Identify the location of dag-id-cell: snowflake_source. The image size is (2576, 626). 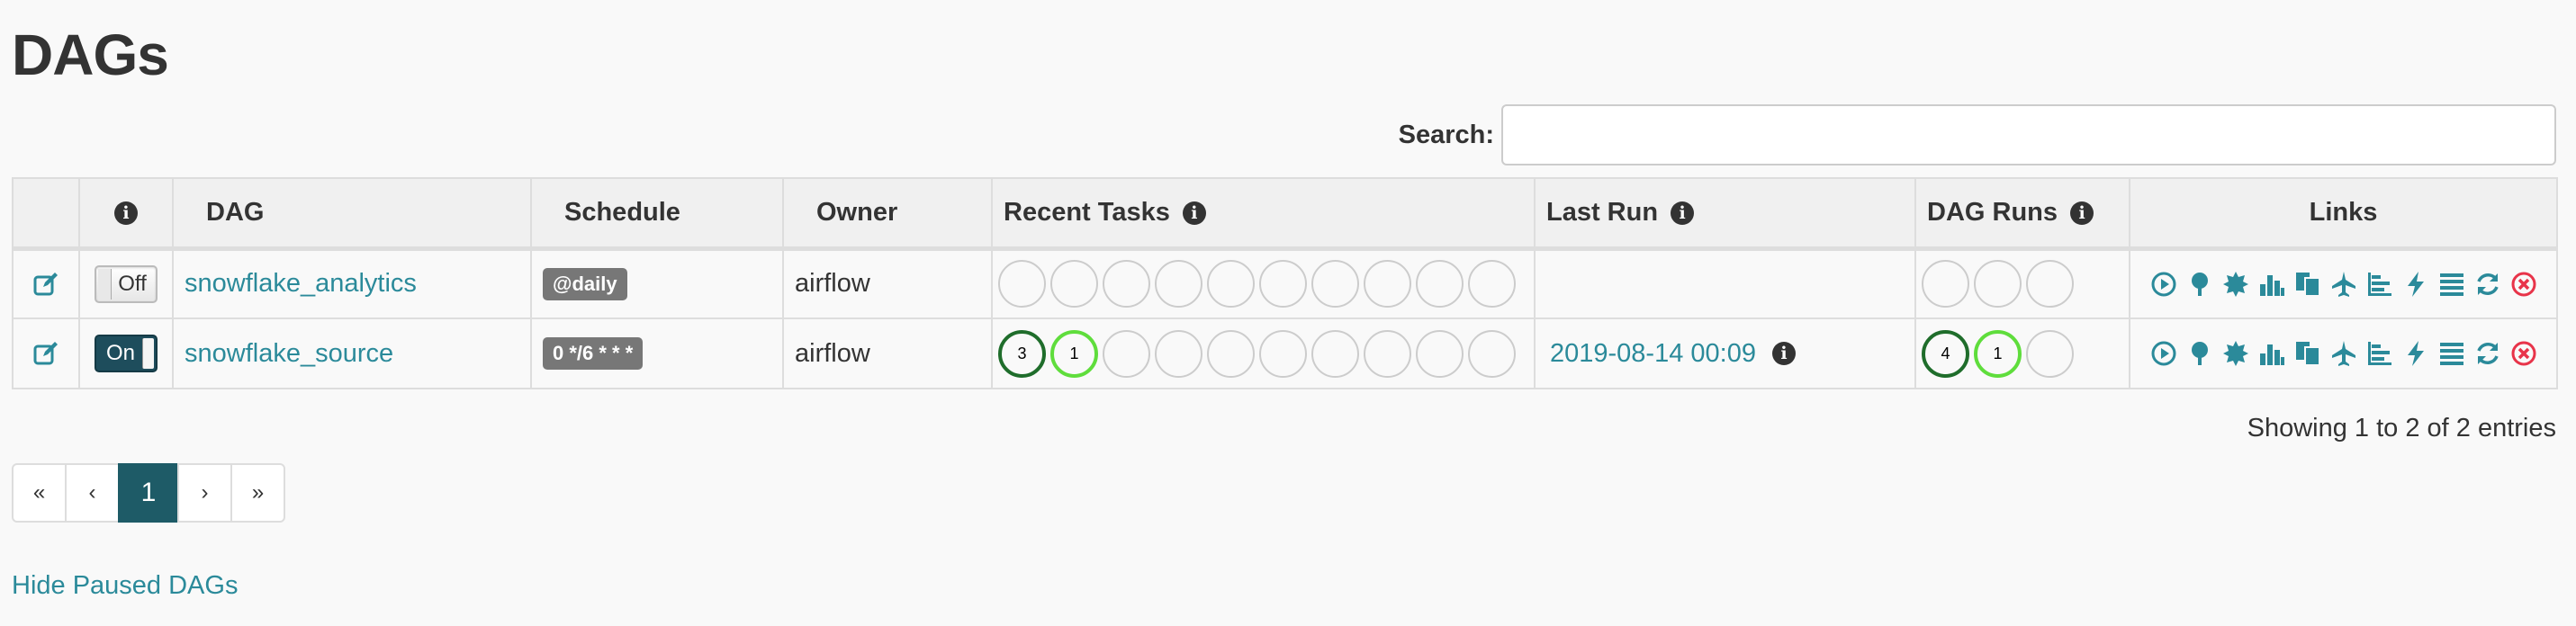
(352, 353).